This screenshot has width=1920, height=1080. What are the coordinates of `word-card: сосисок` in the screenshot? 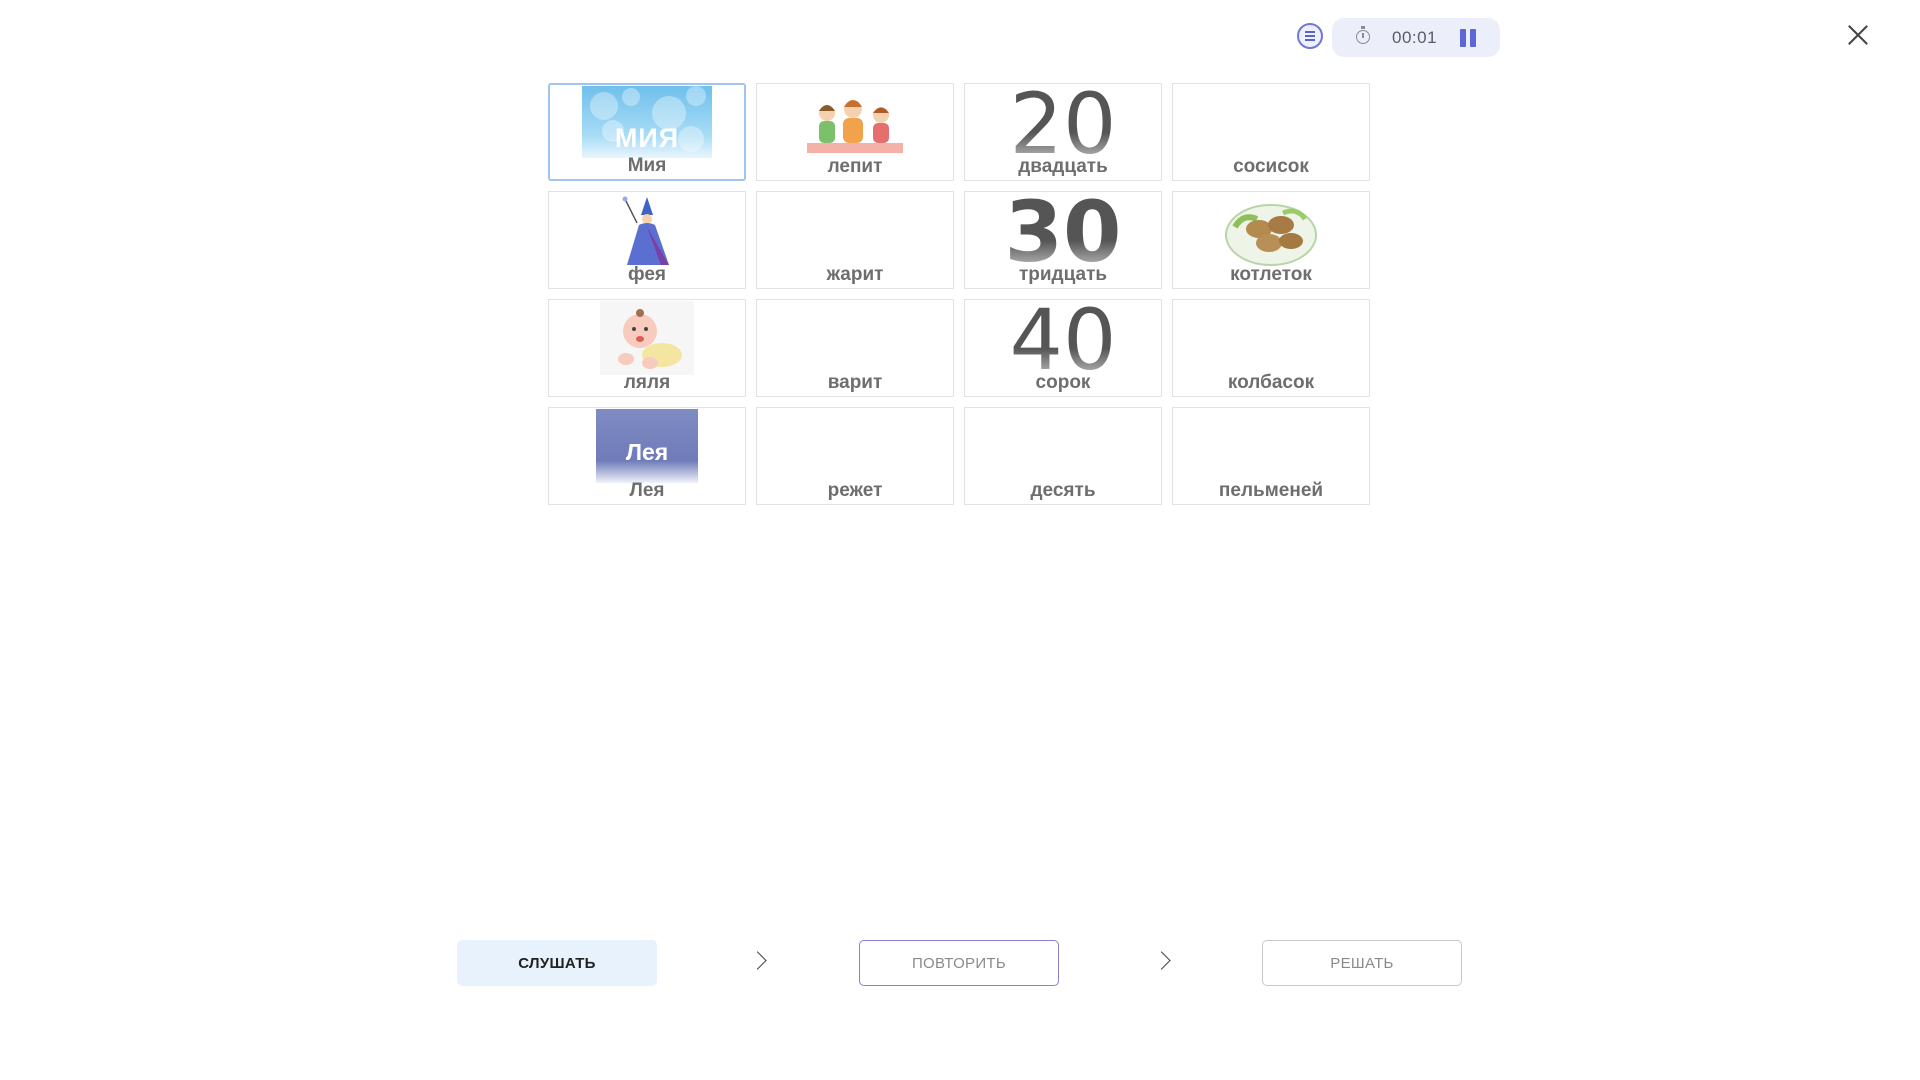 It's located at (1271, 132).